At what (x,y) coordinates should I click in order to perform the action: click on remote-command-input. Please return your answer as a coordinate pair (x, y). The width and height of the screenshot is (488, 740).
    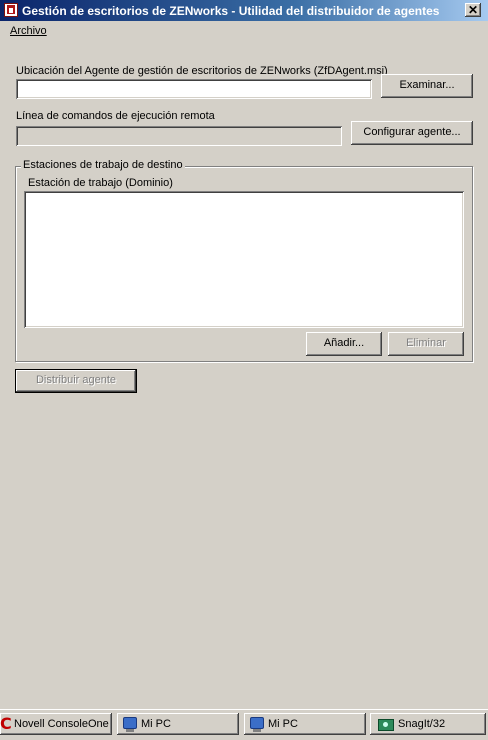
    Looking at the image, I should click on (179, 136).